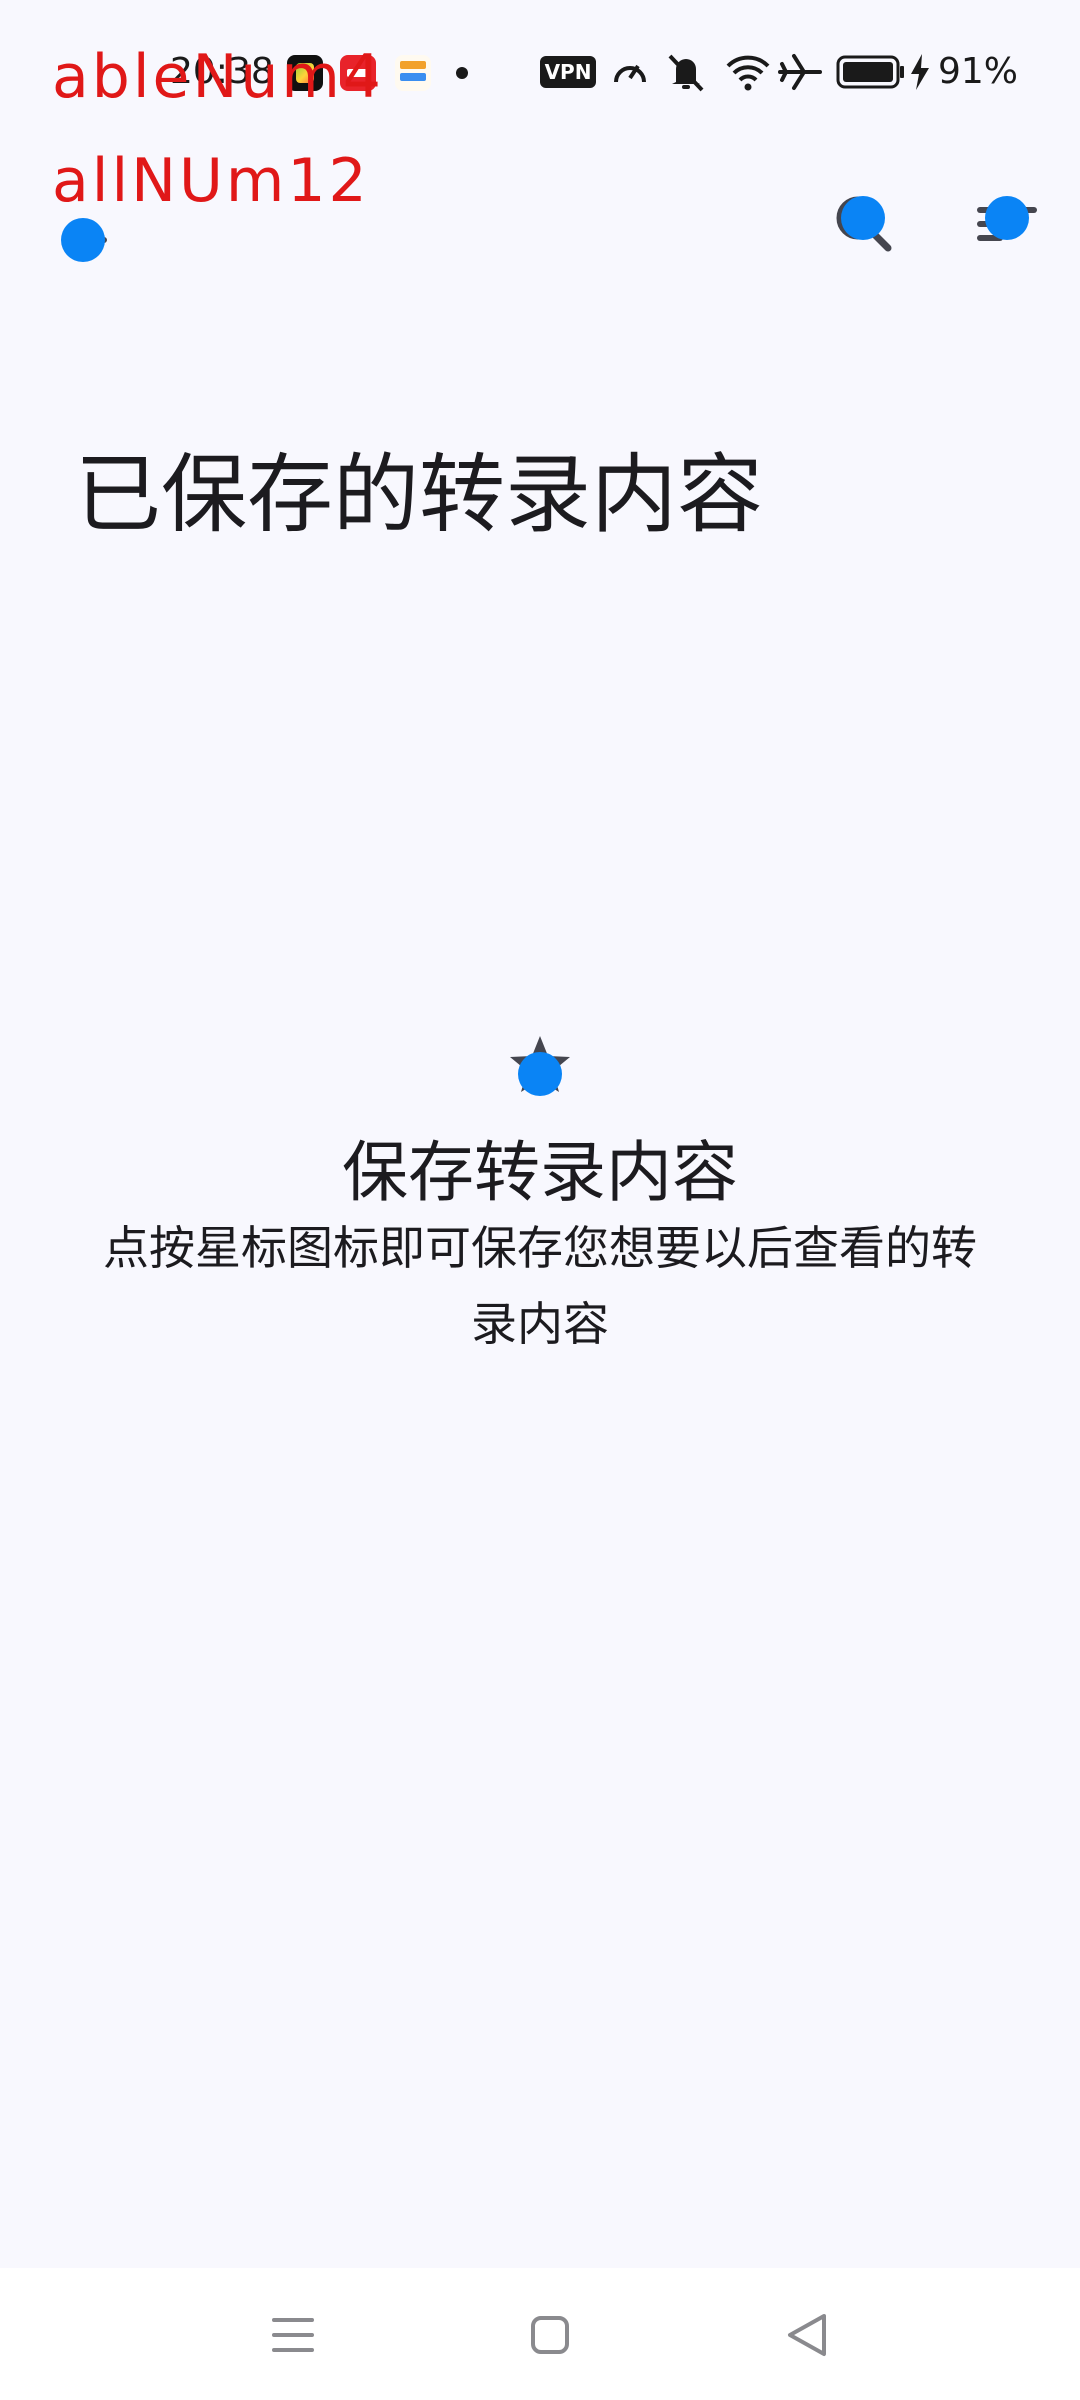 The height and width of the screenshot is (2400, 1080). Describe the element at coordinates (419, 495) in the screenshot. I see `page-title: 已保存的转录内容` at that location.